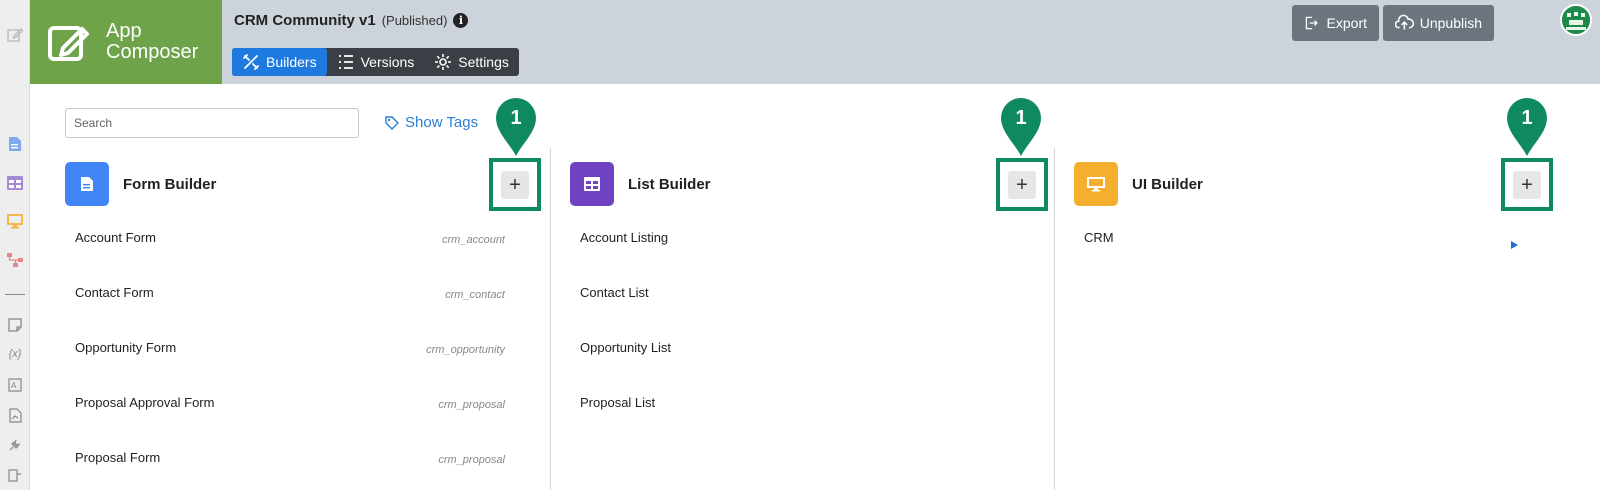  What do you see at coordinates (212, 123) in the screenshot?
I see `search-input` at bounding box center [212, 123].